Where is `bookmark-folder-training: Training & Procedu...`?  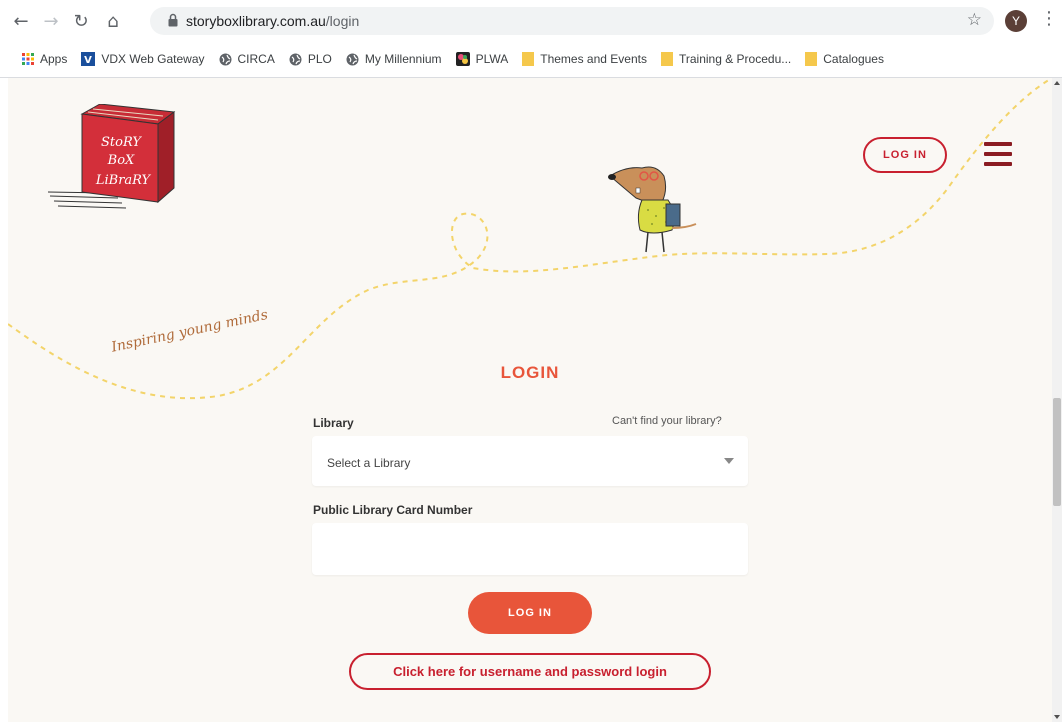 bookmark-folder-training: Training & Procedu... is located at coordinates (725, 59).